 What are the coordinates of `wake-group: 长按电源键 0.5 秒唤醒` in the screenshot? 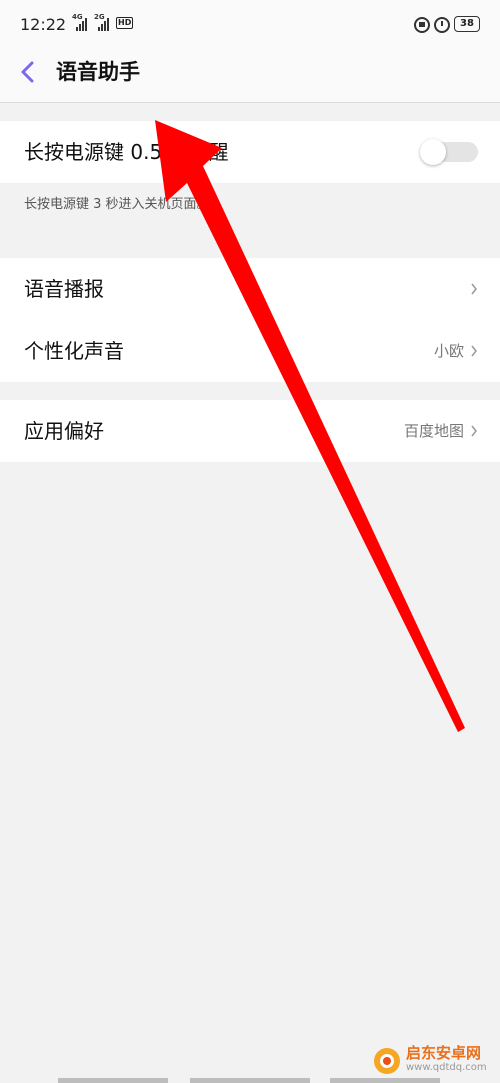 It's located at (250, 152).